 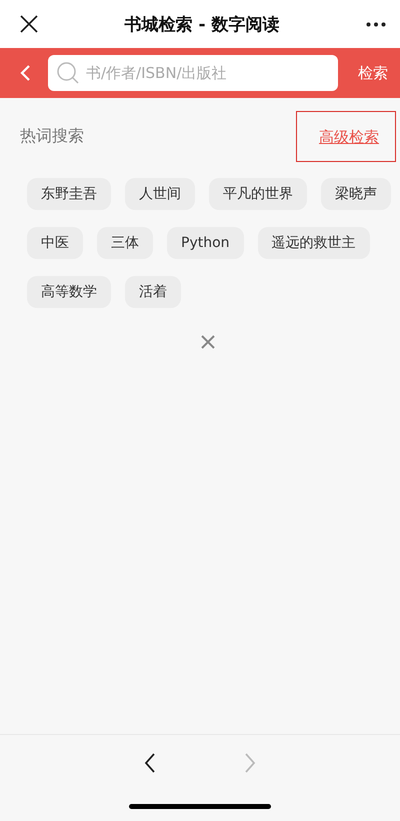 I want to click on close-icon, so click(x=29, y=24).